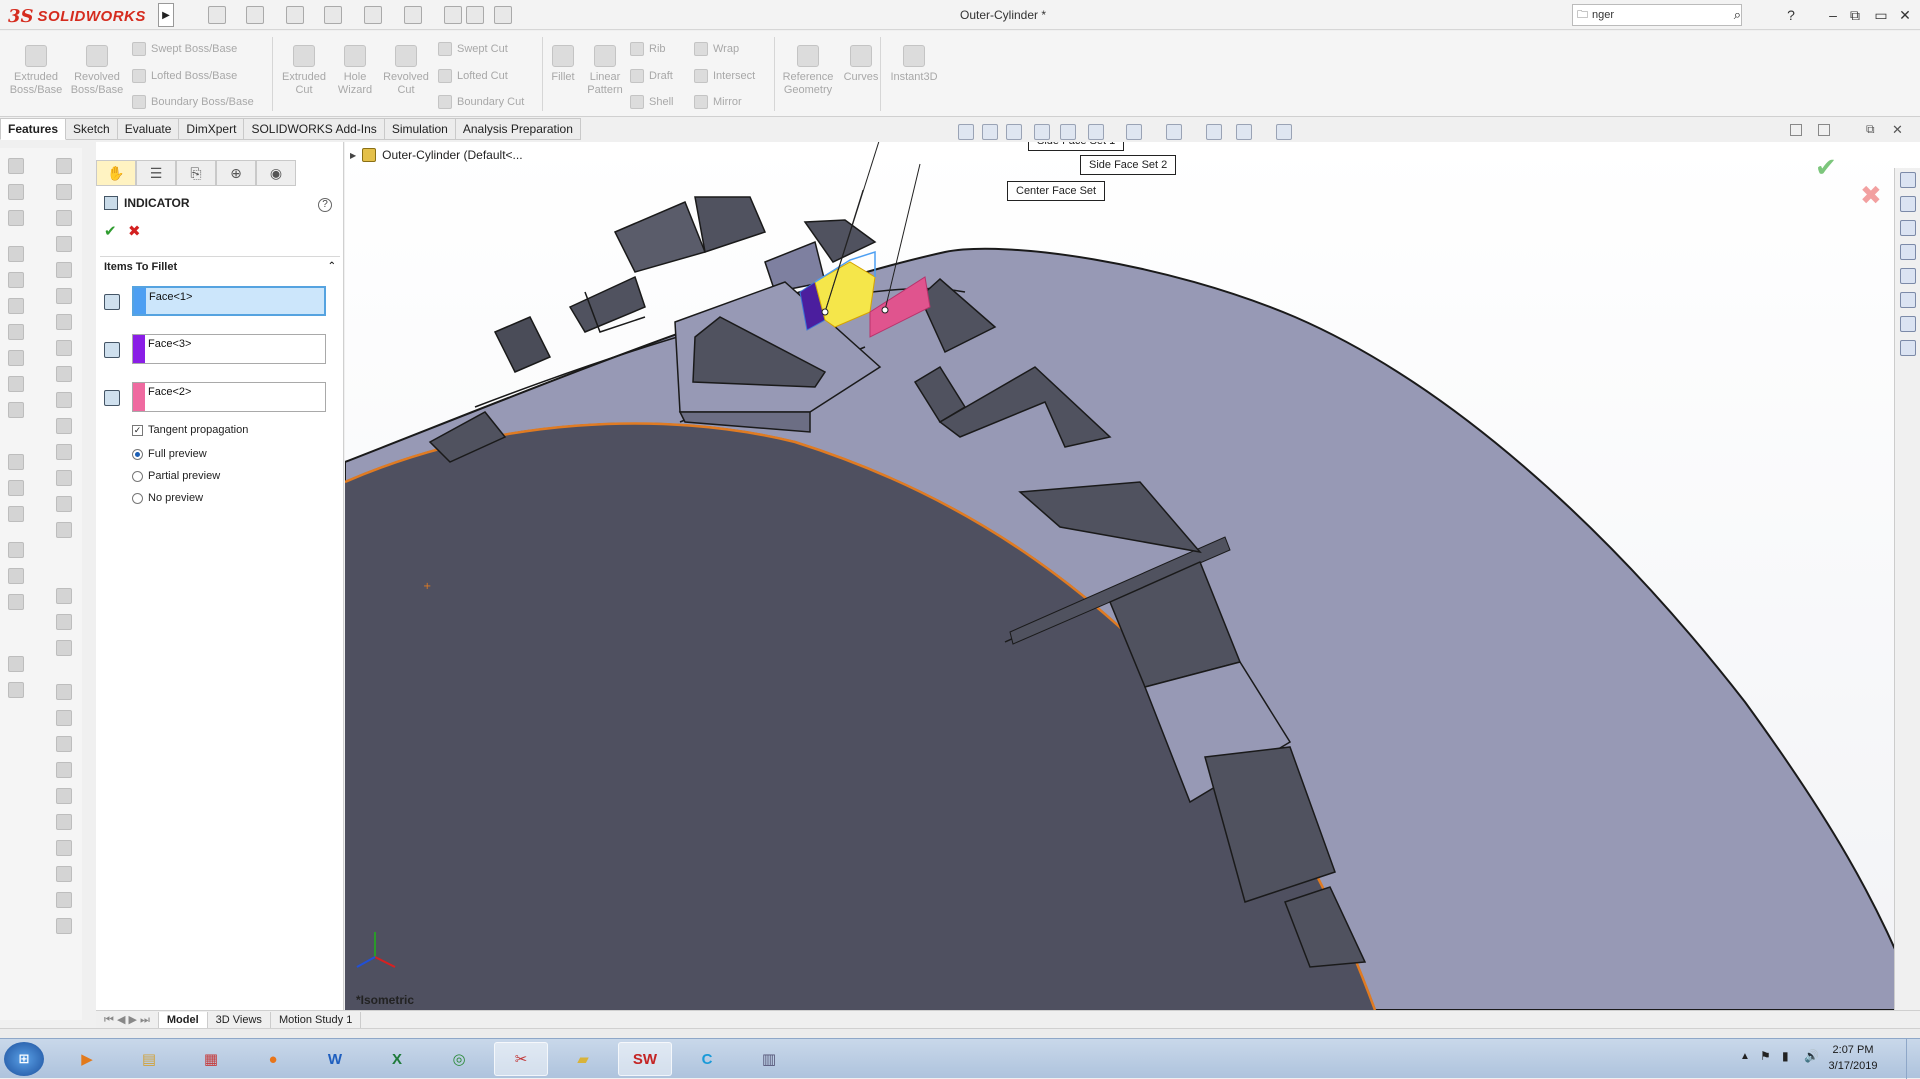  Describe the element at coordinates (406, 71) in the screenshot. I see `revolved-cut-button: Revolved Cut` at that location.